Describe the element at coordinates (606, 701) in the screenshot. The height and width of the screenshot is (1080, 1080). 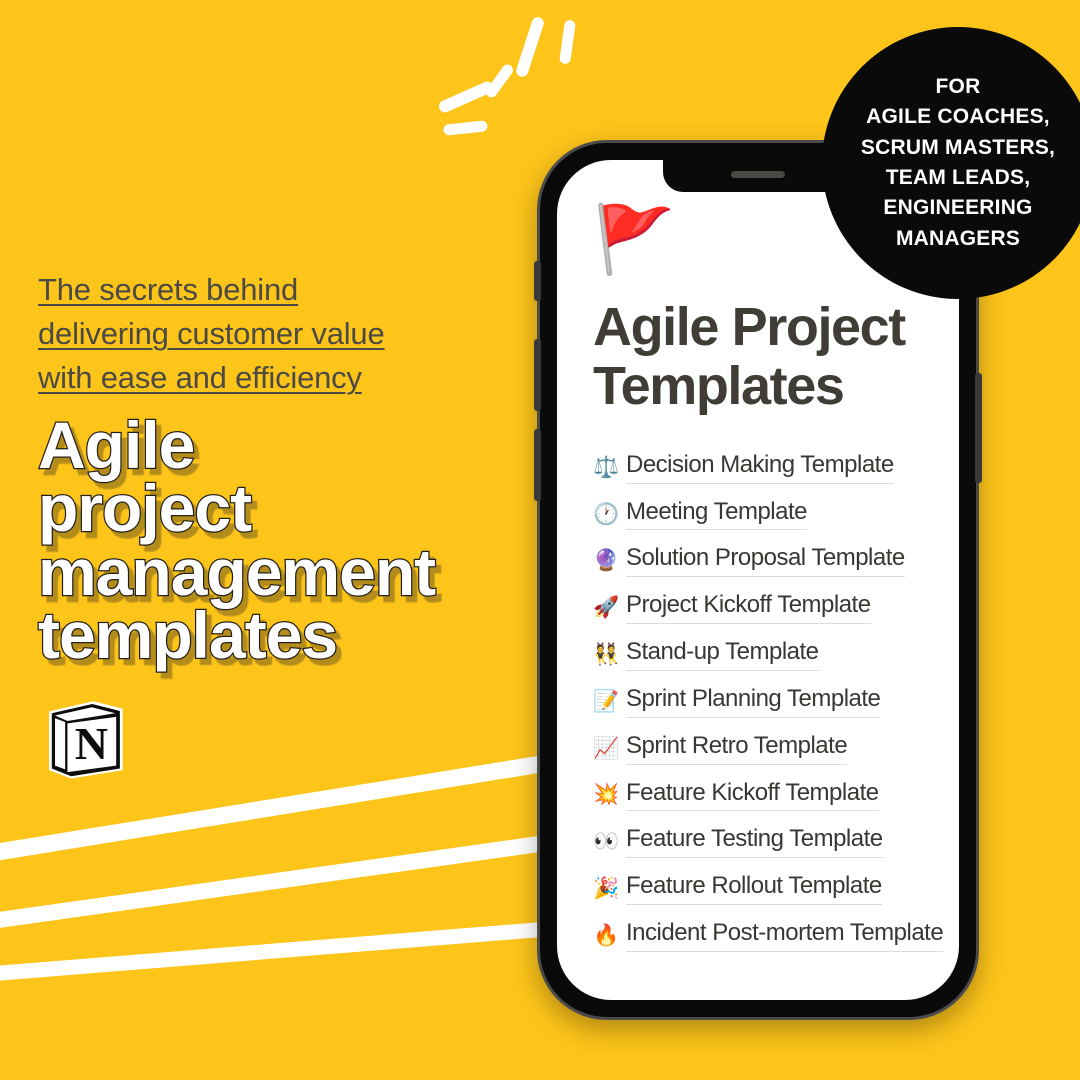
I see `memo-icon: 📝` at that location.